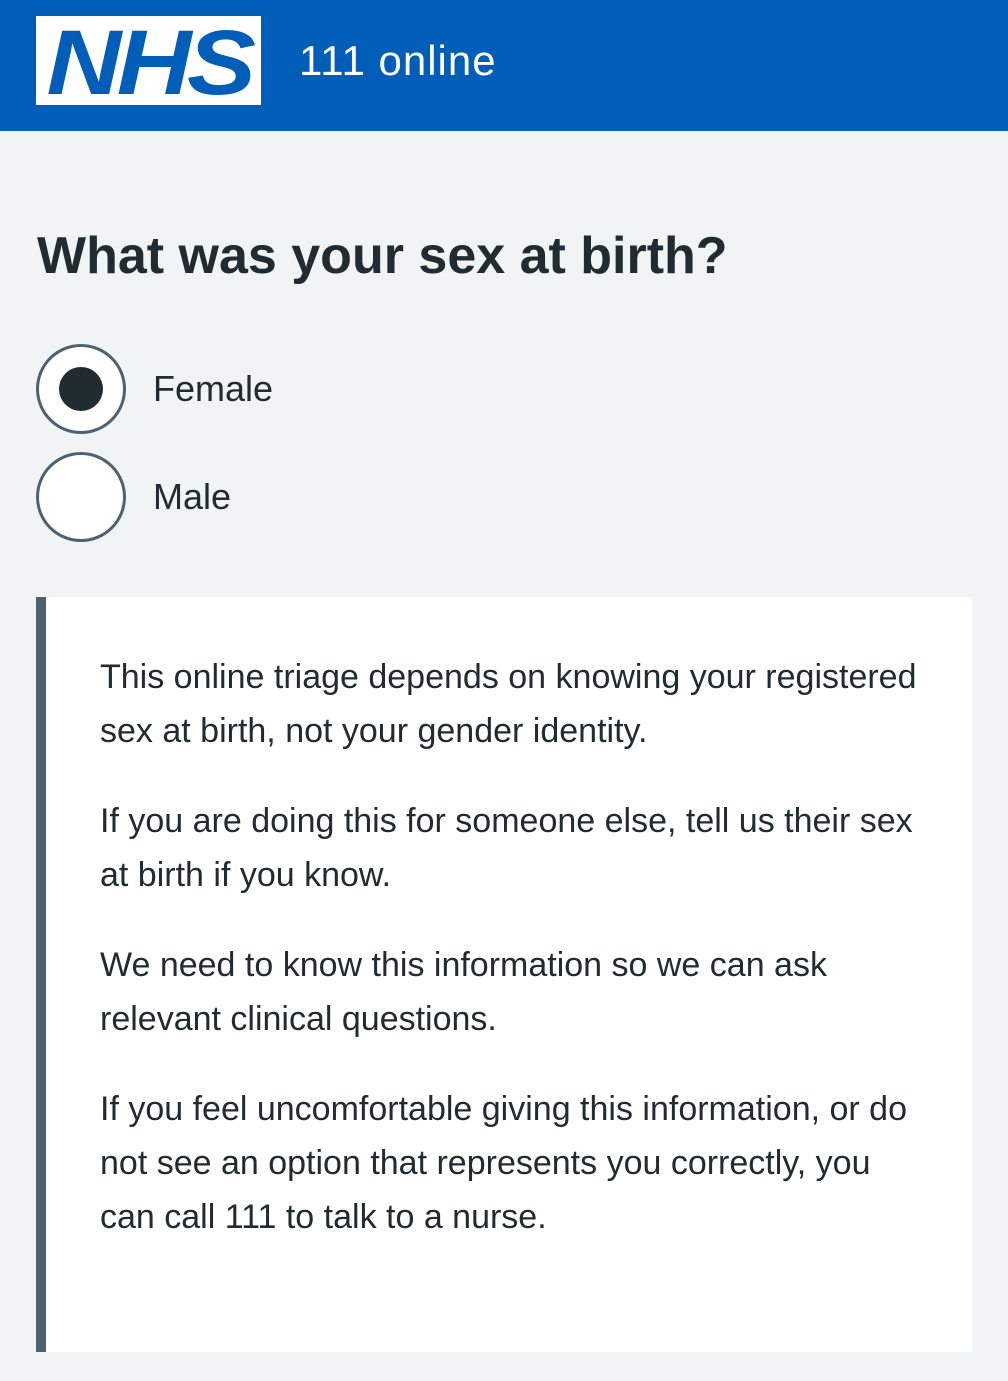 The height and width of the screenshot is (1381, 1008). I want to click on radio-option-female: Female, so click(336, 389).